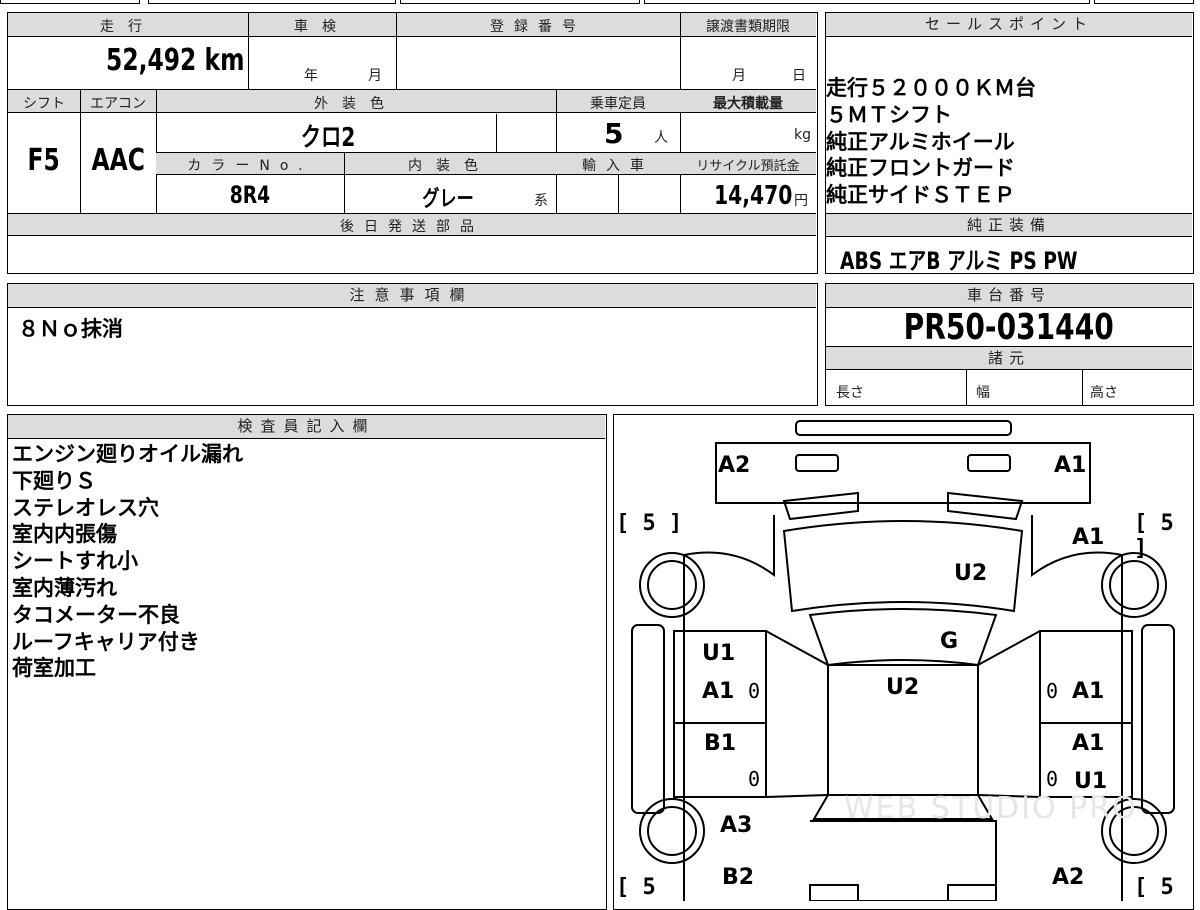 This screenshot has width=1200, height=910. What do you see at coordinates (412, 344) in the screenshot?
I see `caution-box: 注意事項欄 ８Ｎｏ抹消` at bounding box center [412, 344].